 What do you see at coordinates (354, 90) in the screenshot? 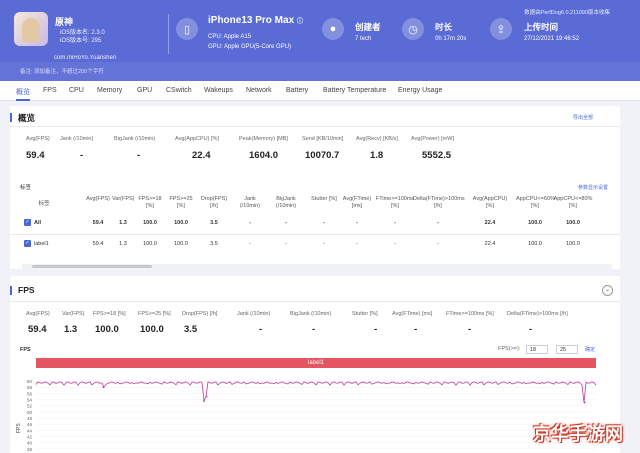
I see `tab-battery-temperature: Battery Temperature` at bounding box center [354, 90].